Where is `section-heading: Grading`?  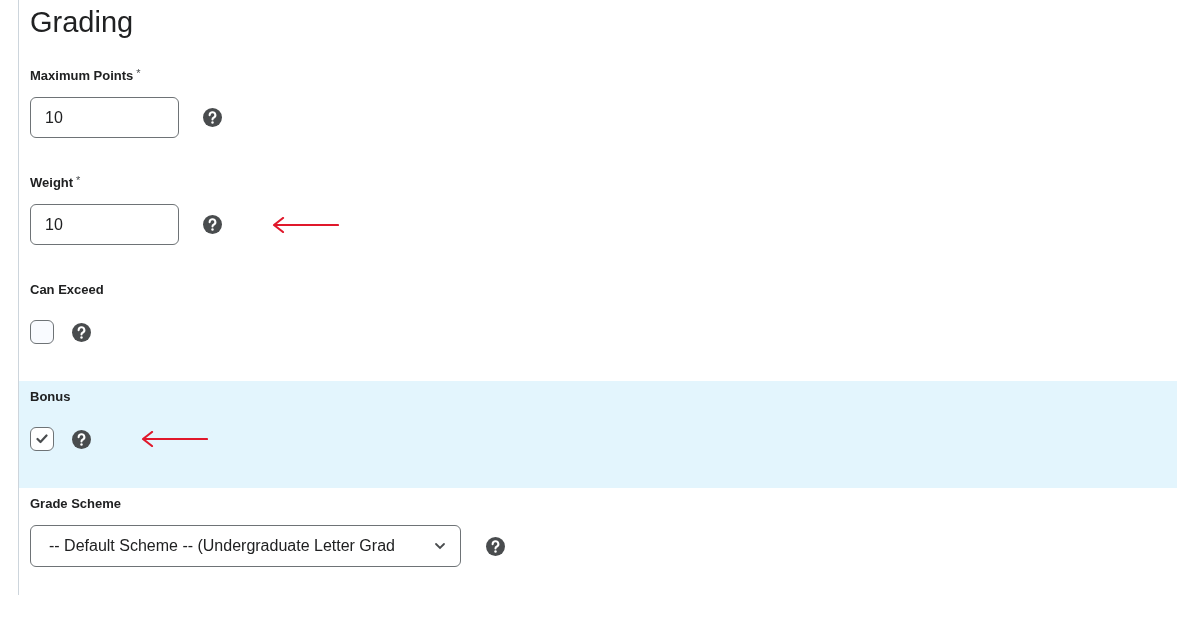 section-heading: Grading is located at coordinates (82, 22).